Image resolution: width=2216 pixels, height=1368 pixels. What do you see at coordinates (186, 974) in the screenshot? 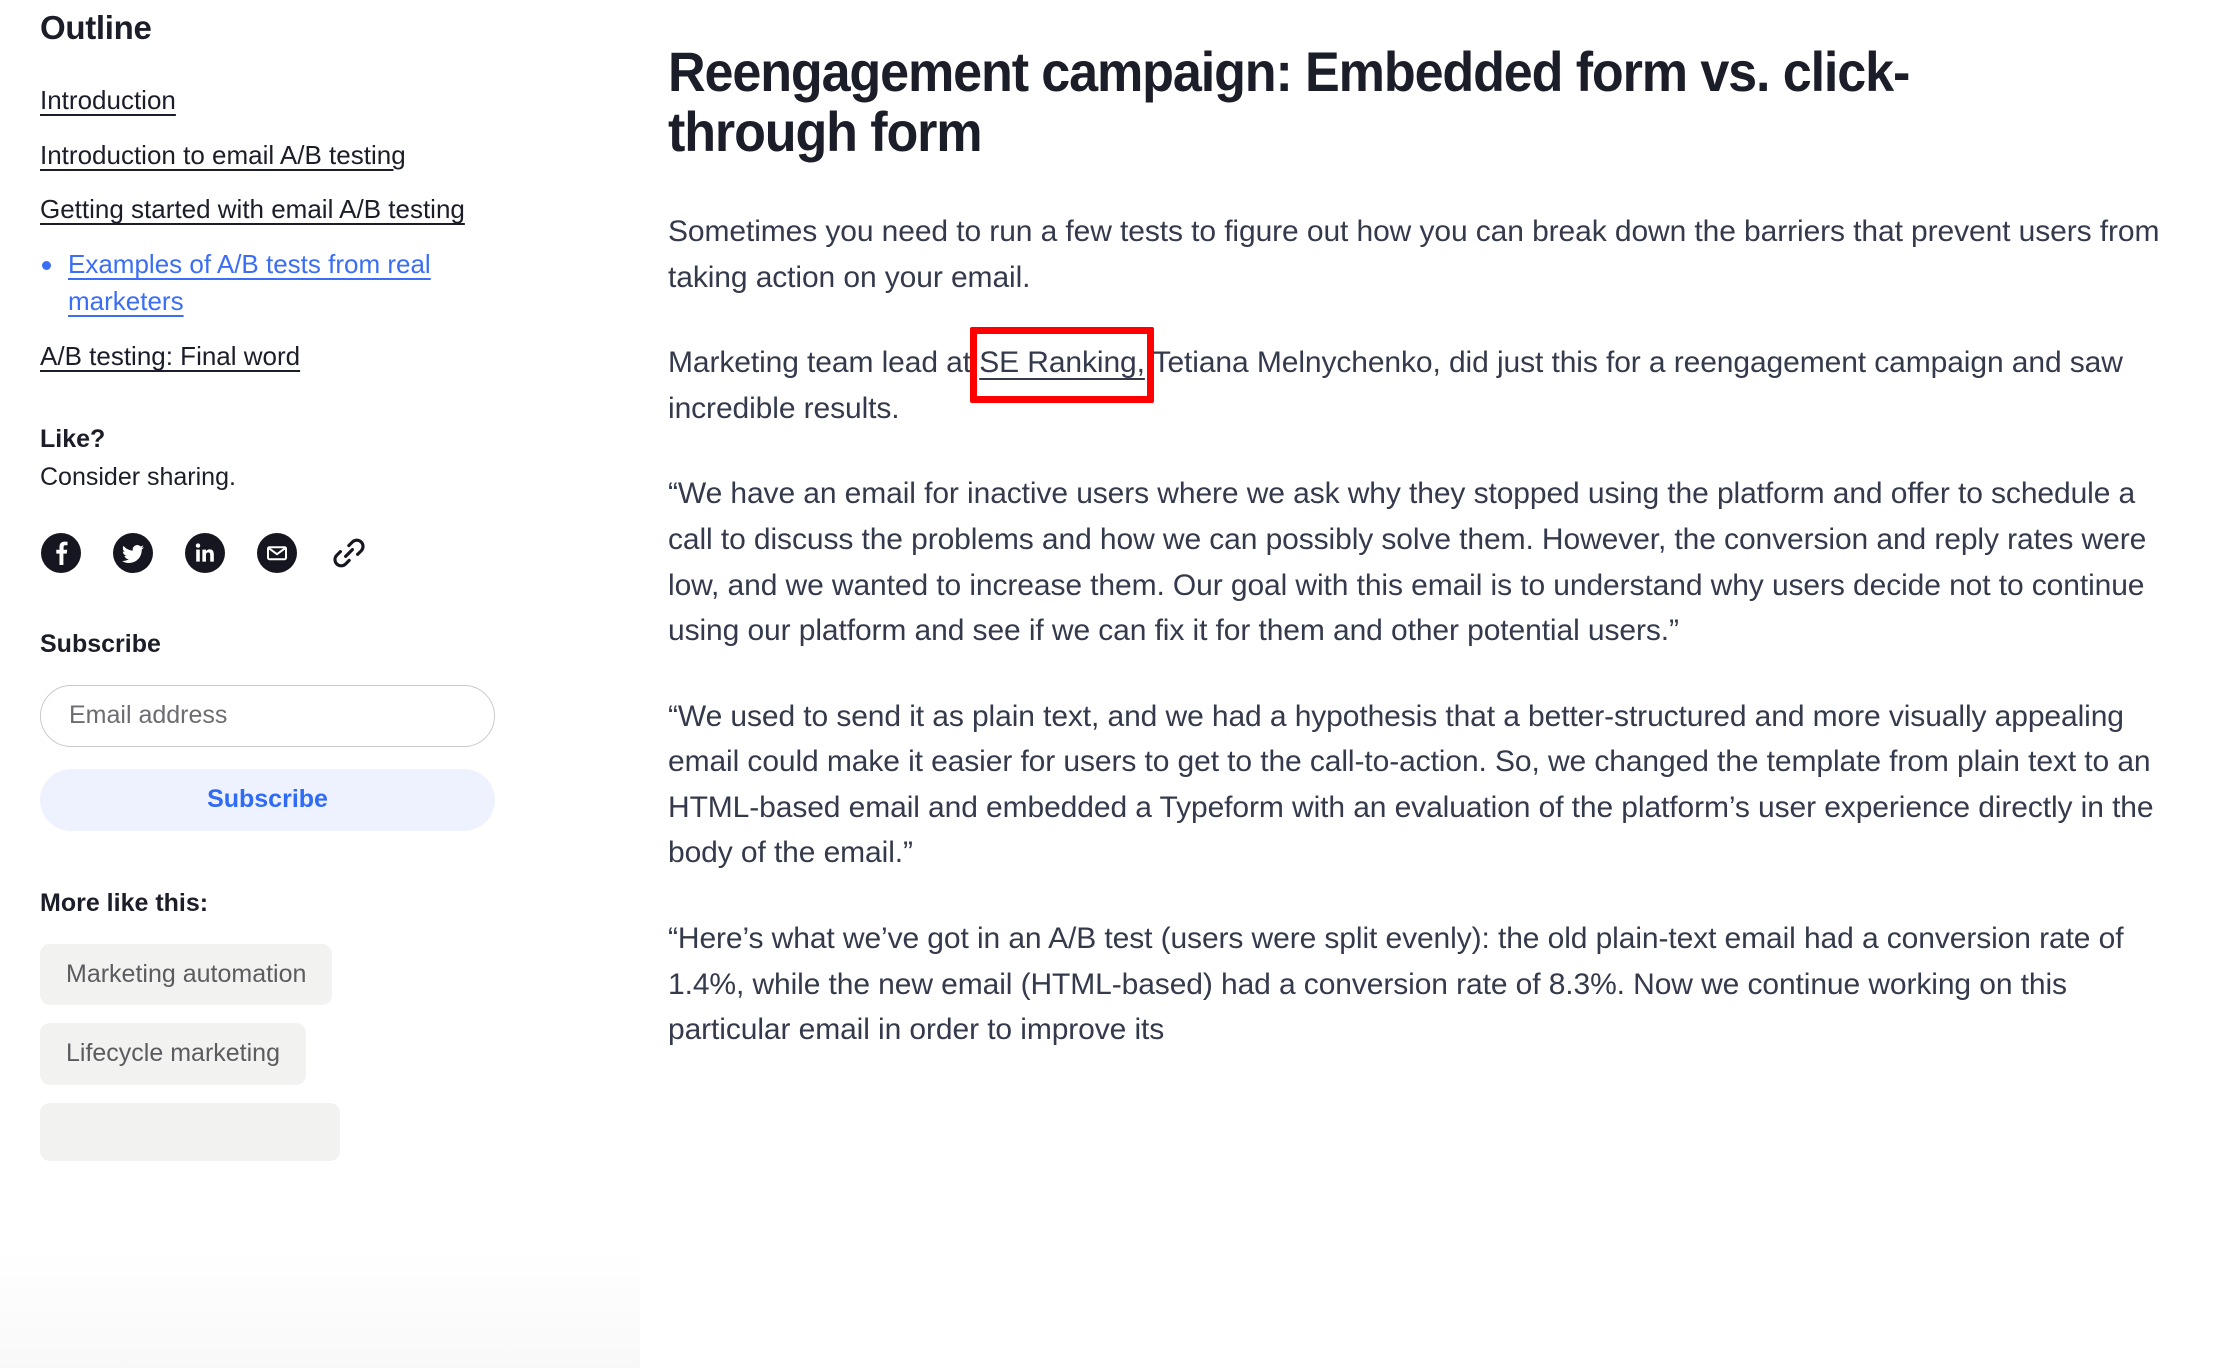
I see `tag-marketing-automation: Marketing automation` at bounding box center [186, 974].